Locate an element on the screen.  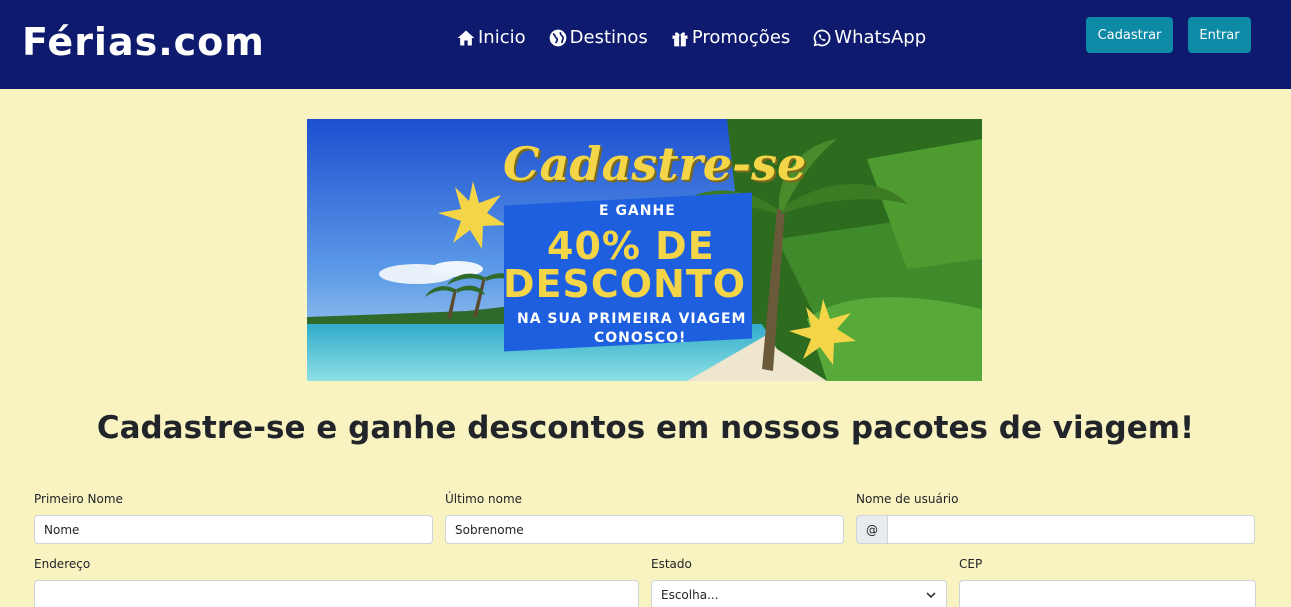
last-name-label: Último nome is located at coordinates (484, 499).